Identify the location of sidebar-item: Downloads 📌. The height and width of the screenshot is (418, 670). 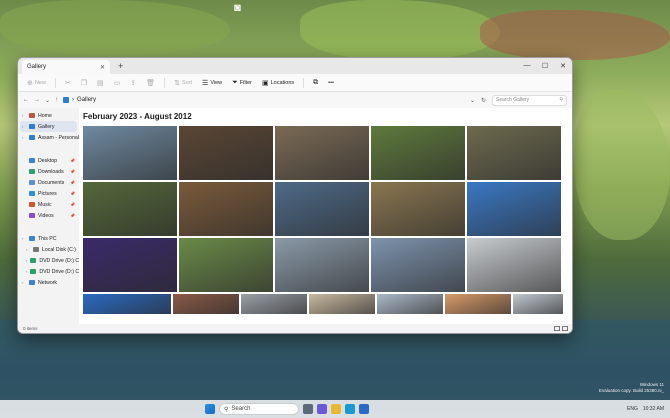
(48, 171).